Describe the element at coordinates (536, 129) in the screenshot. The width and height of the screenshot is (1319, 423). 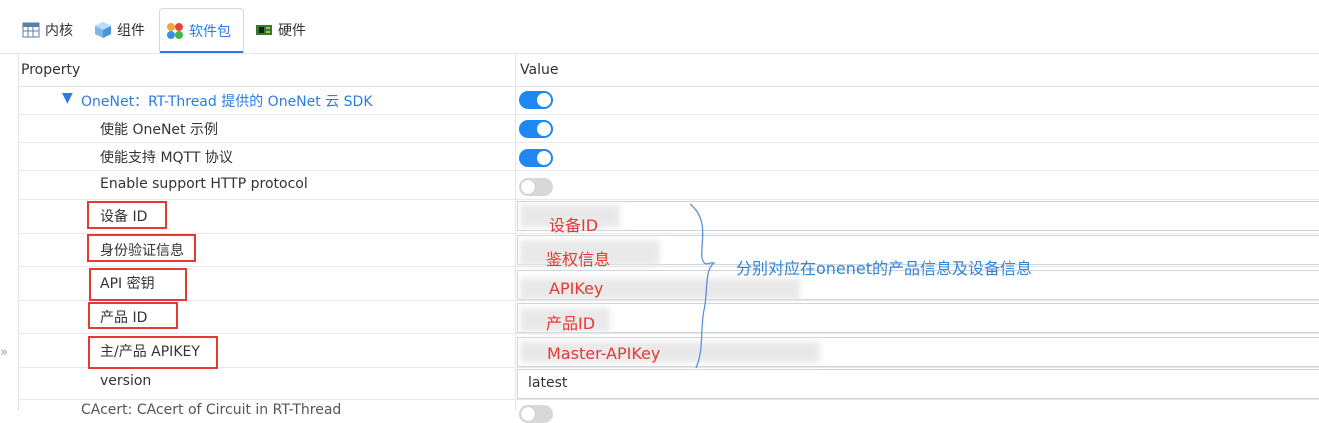
I see `enable-example-toggle` at that location.